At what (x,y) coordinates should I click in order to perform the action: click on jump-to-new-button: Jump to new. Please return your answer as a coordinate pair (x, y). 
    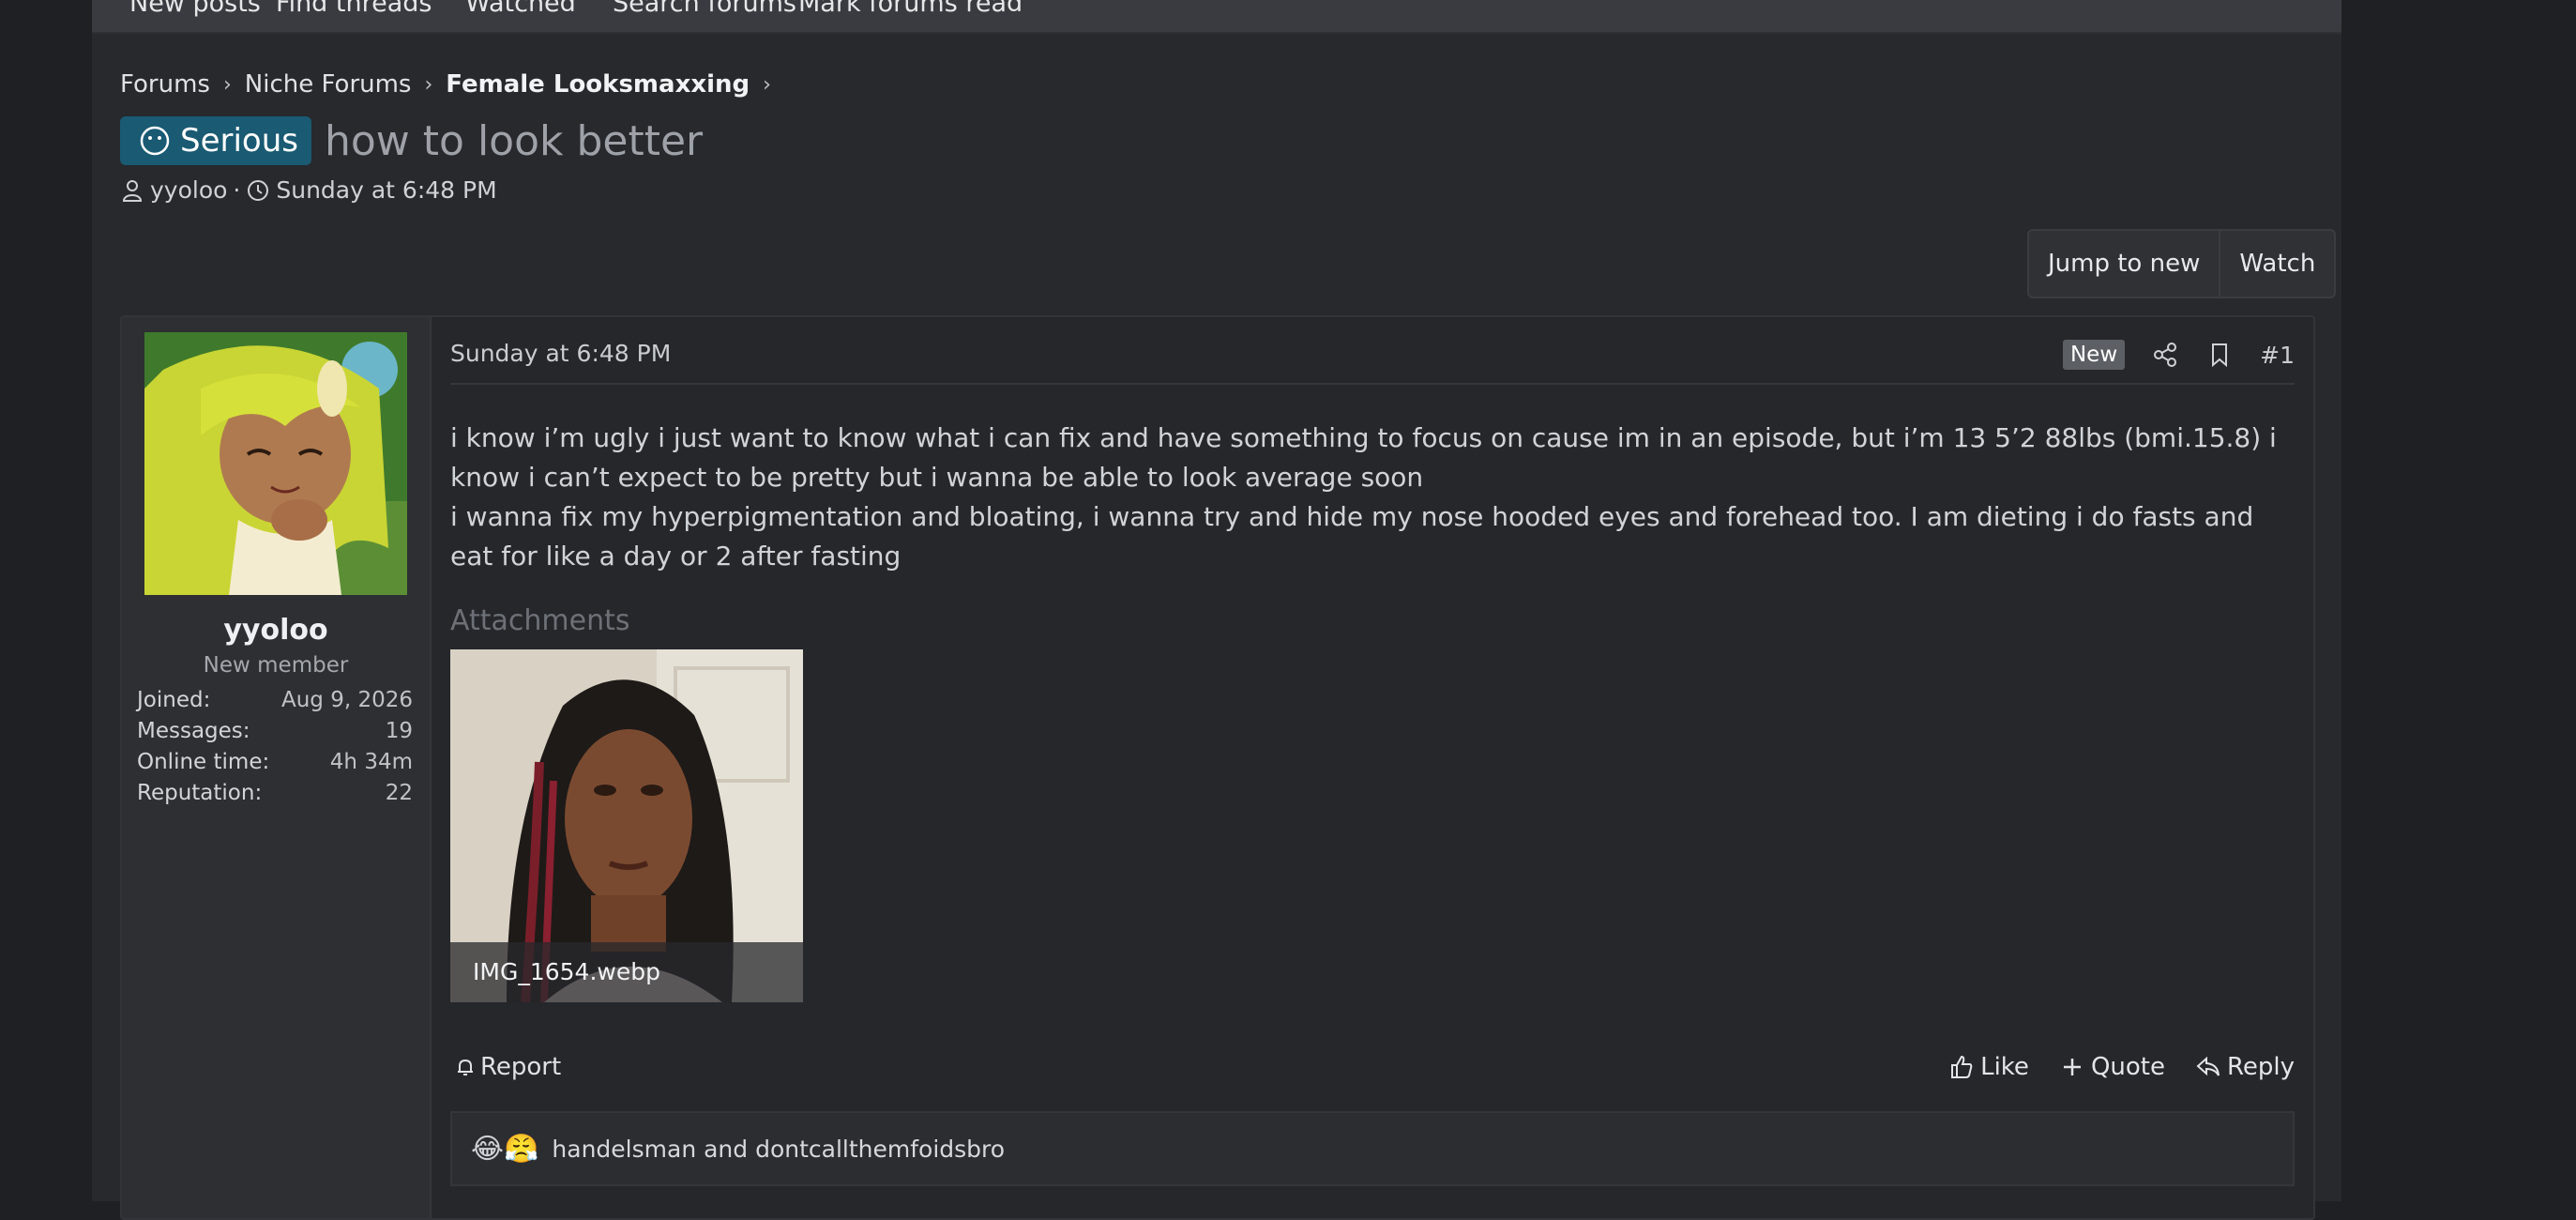
    Looking at the image, I should click on (2124, 264).